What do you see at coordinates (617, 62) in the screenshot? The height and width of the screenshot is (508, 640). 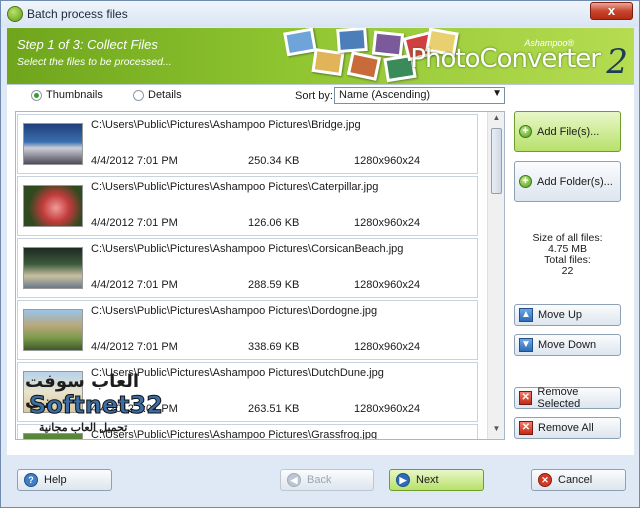 I see `brand-version: 2` at bounding box center [617, 62].